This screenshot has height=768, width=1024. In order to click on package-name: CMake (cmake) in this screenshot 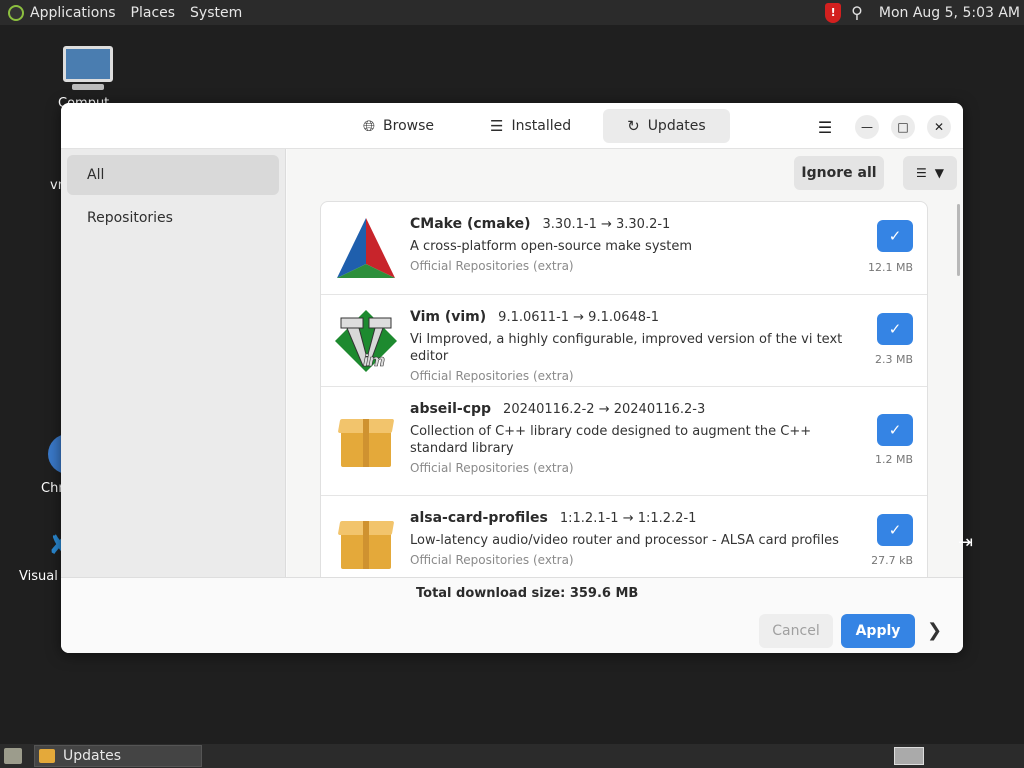, I will do `click(470, 224)`.